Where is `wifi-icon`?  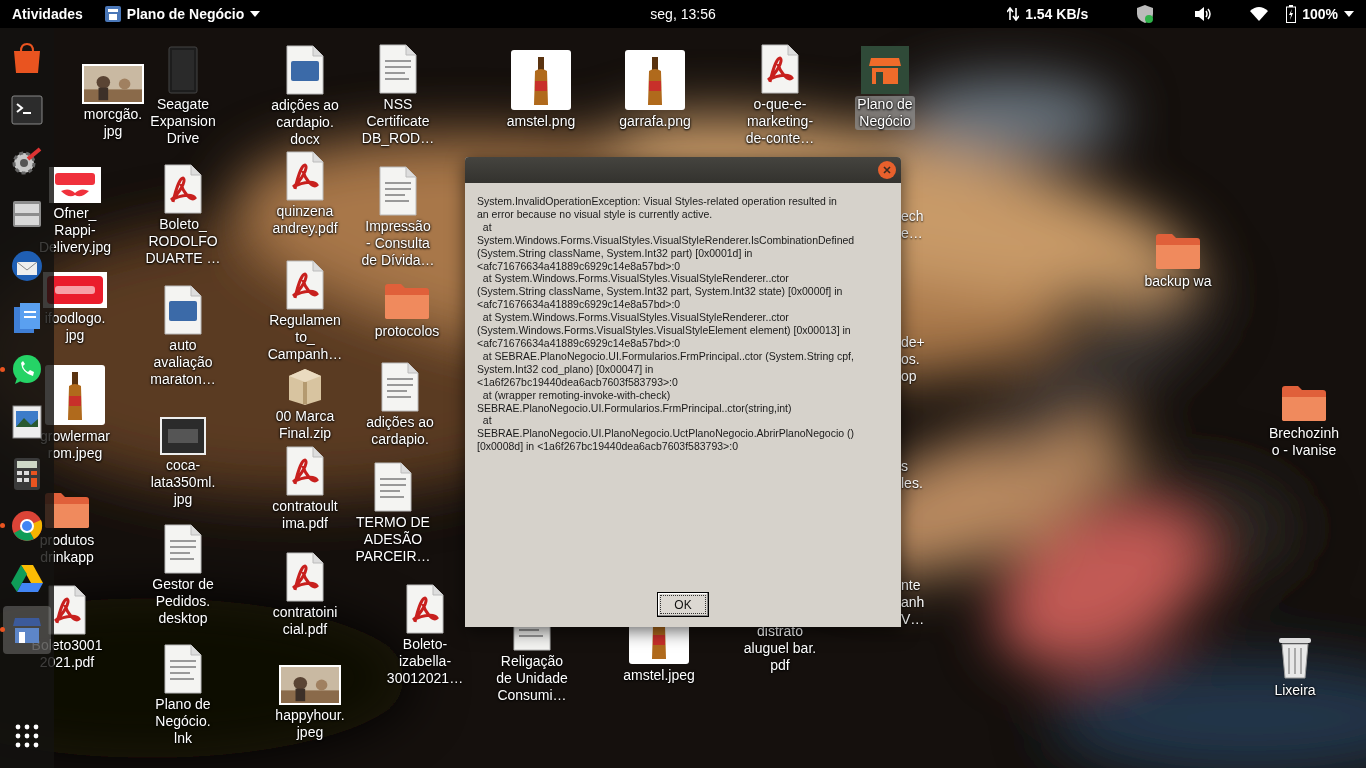
wifi-icon is located at coordinates (1259, 14).